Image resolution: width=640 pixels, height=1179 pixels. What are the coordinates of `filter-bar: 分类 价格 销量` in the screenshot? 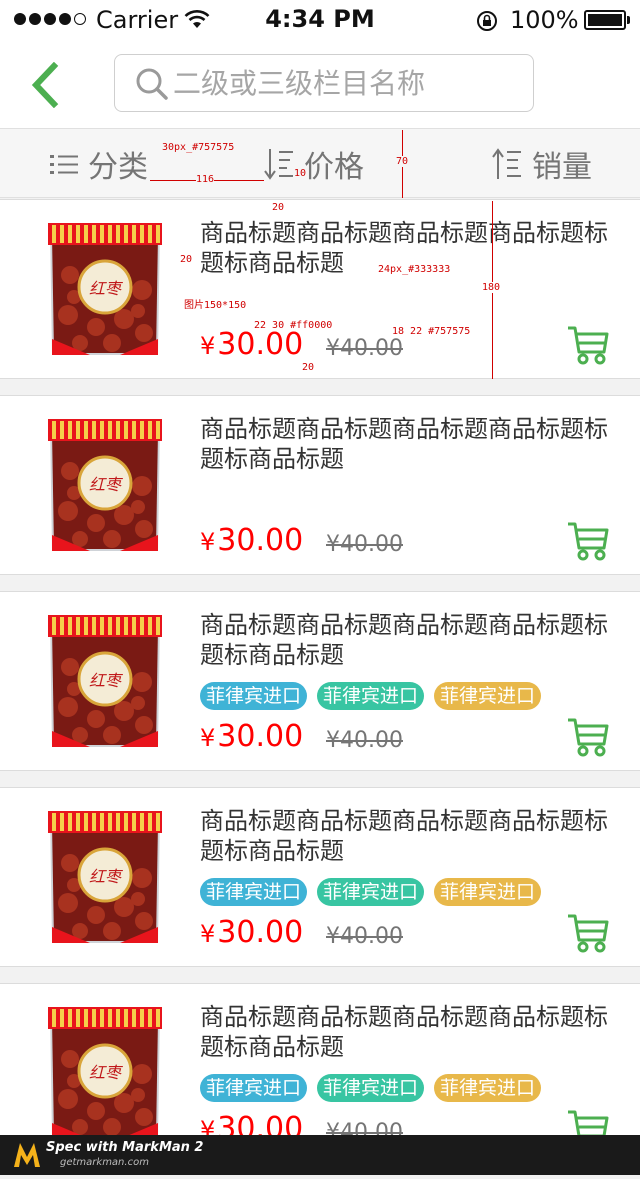 It's located at (320, 163).